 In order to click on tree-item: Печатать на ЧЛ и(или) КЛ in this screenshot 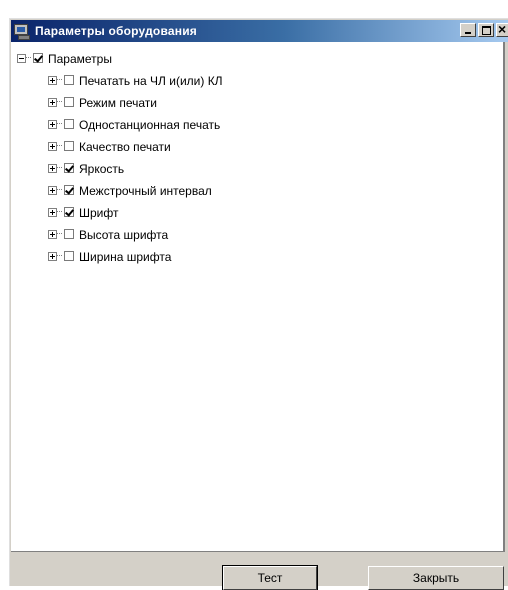, I will do `click(135, 80)`.